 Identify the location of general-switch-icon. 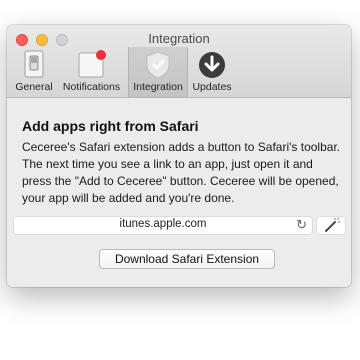
(34, 66).